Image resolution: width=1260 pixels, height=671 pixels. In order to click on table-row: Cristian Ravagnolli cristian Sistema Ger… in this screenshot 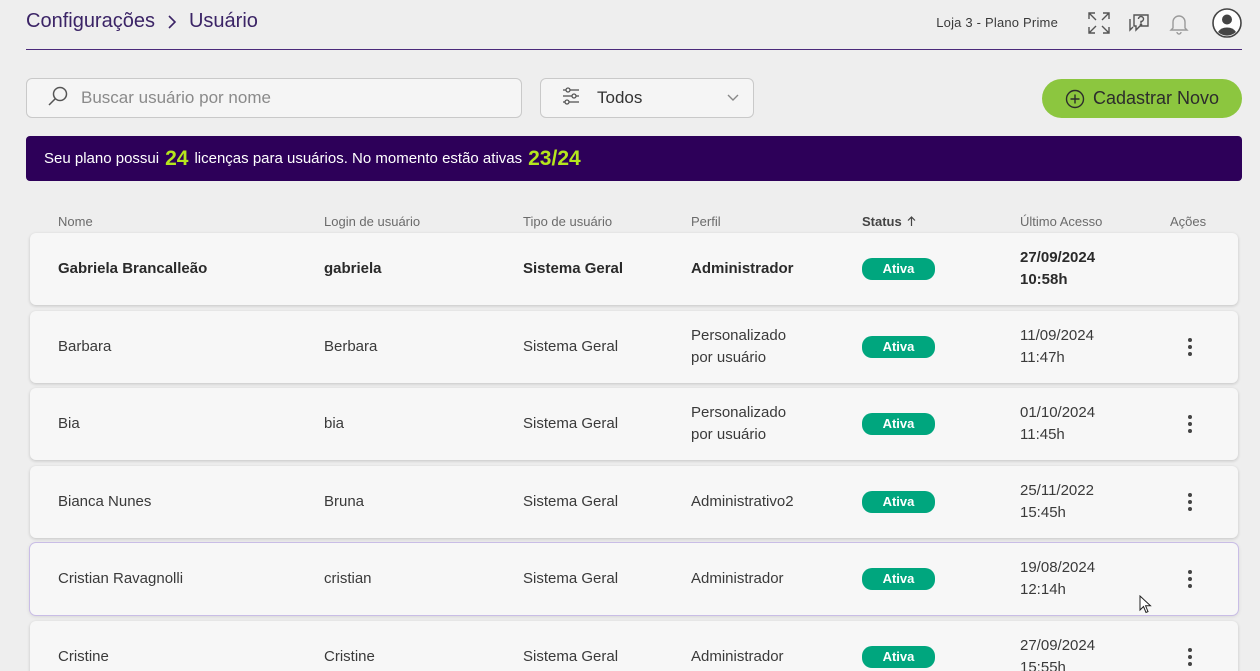, I will do `click(634, 579)`.